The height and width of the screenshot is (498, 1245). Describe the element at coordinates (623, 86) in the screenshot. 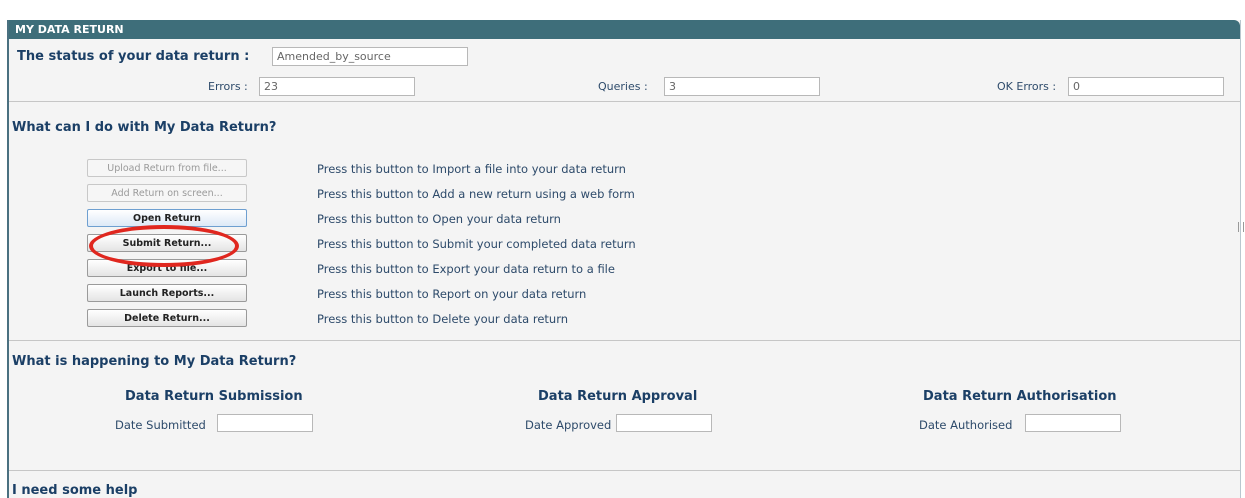

I see `queries-label: Queries :` at that location.